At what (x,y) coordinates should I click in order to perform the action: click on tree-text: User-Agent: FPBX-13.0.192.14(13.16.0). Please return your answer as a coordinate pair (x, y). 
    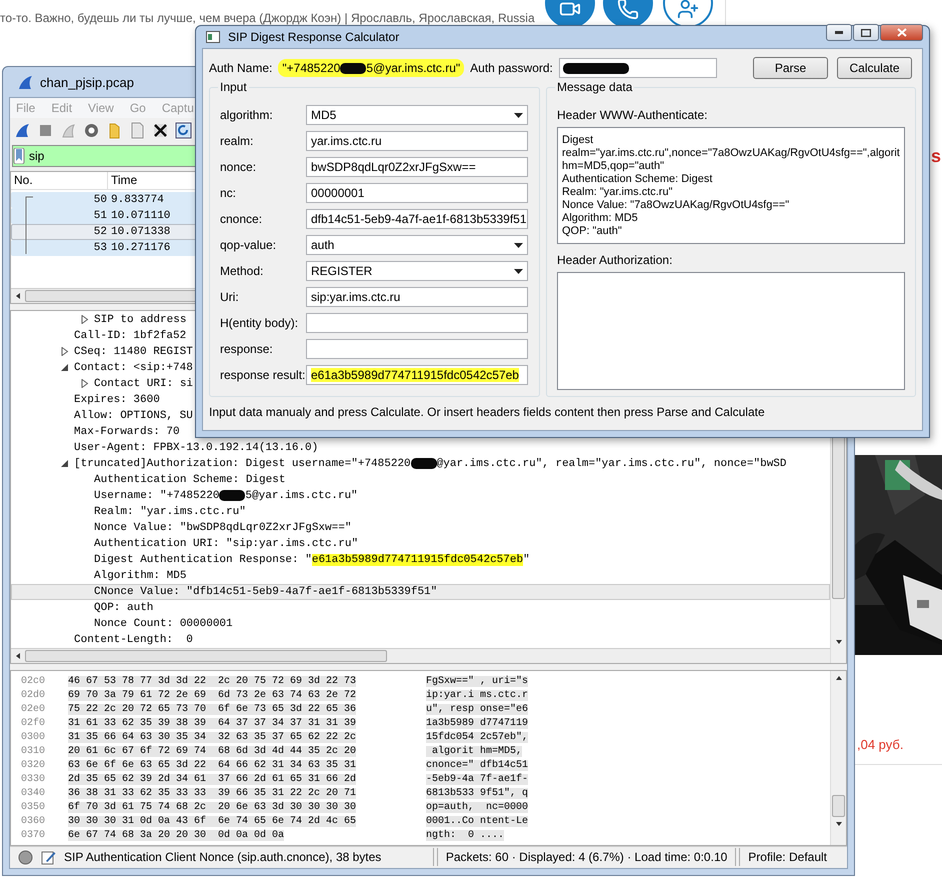
    Looking at the image, I should click on (196, 448).